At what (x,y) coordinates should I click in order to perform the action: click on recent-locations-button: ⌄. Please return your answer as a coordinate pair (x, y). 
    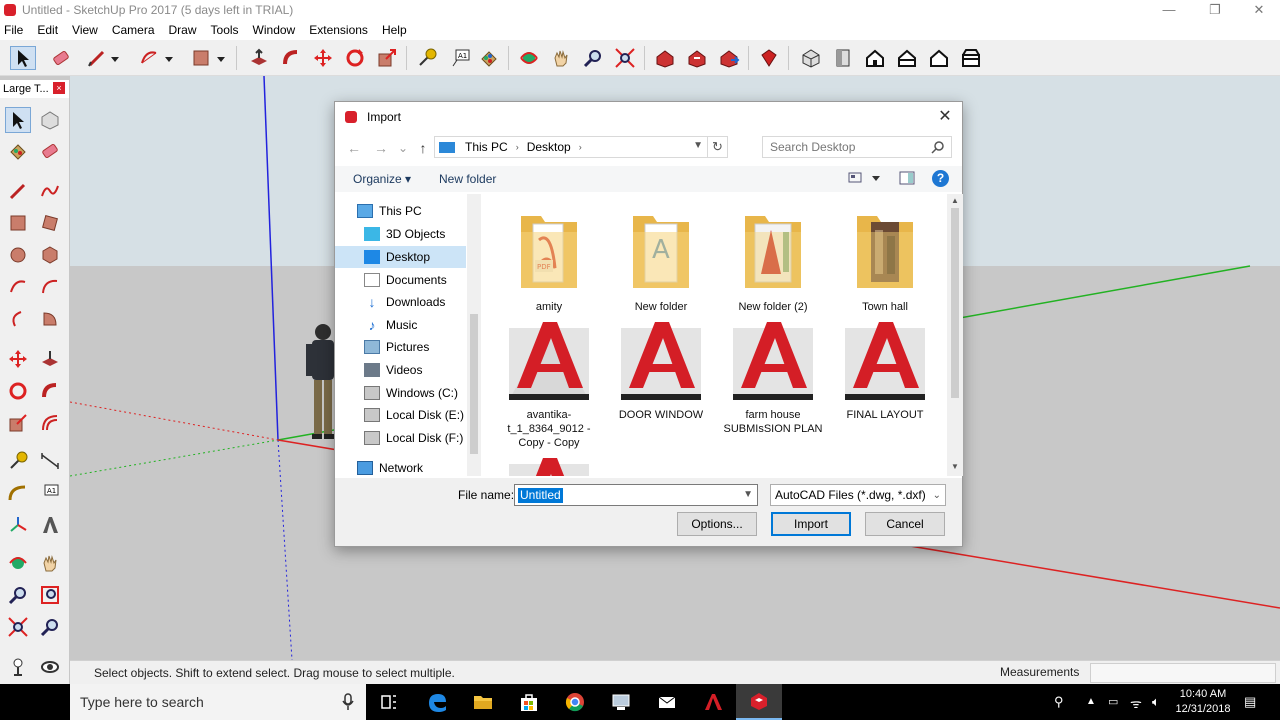
    Looking at the image, I should click on (403, 148).